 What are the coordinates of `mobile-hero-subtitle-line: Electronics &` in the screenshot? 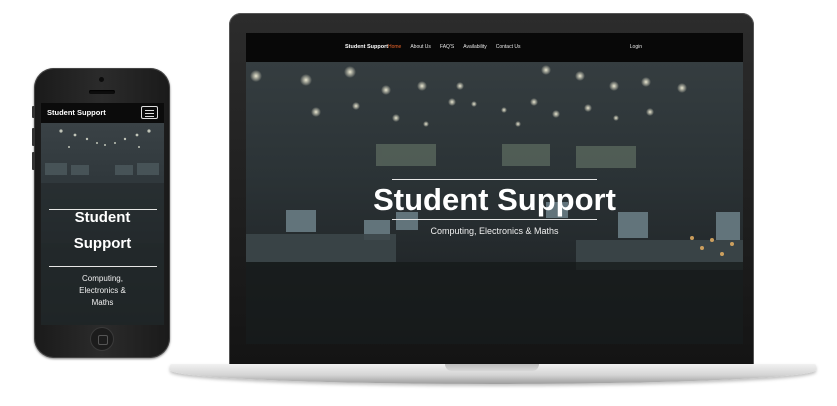 It's located at (102, 290).